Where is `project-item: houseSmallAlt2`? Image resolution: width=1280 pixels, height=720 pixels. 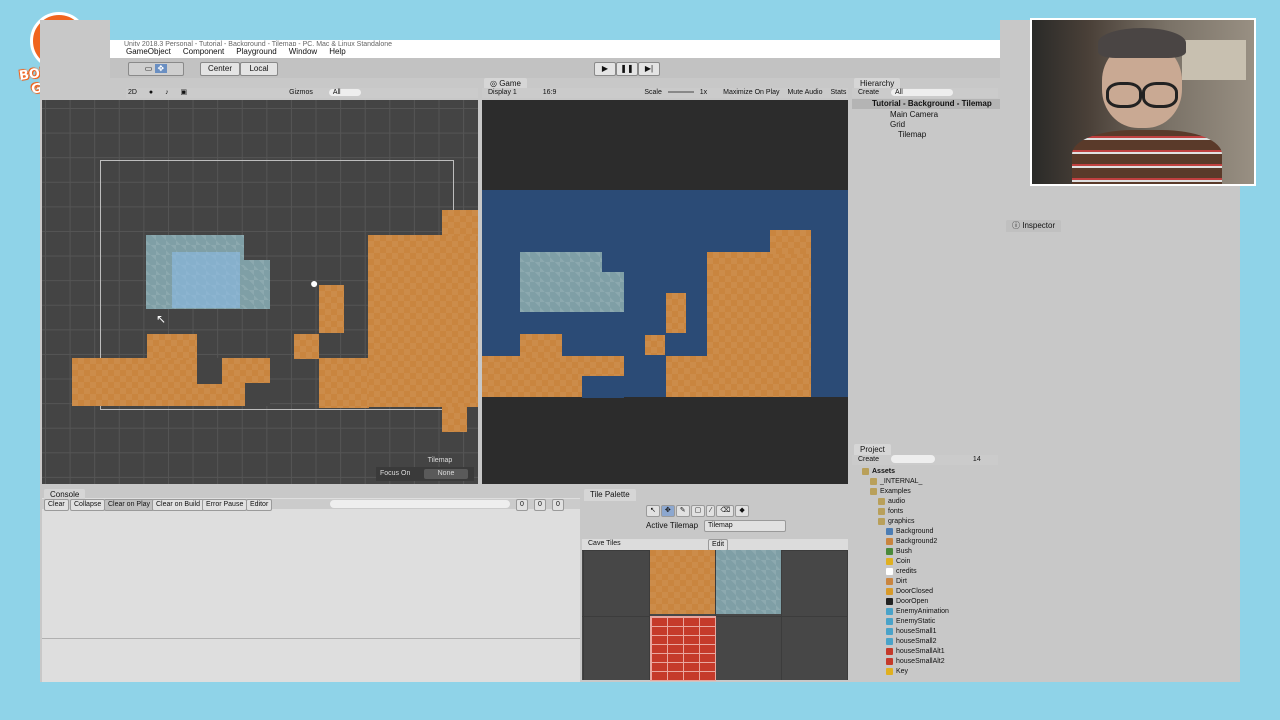
project-item: houseSmallAlt2 is located at coordinates (915, 661).